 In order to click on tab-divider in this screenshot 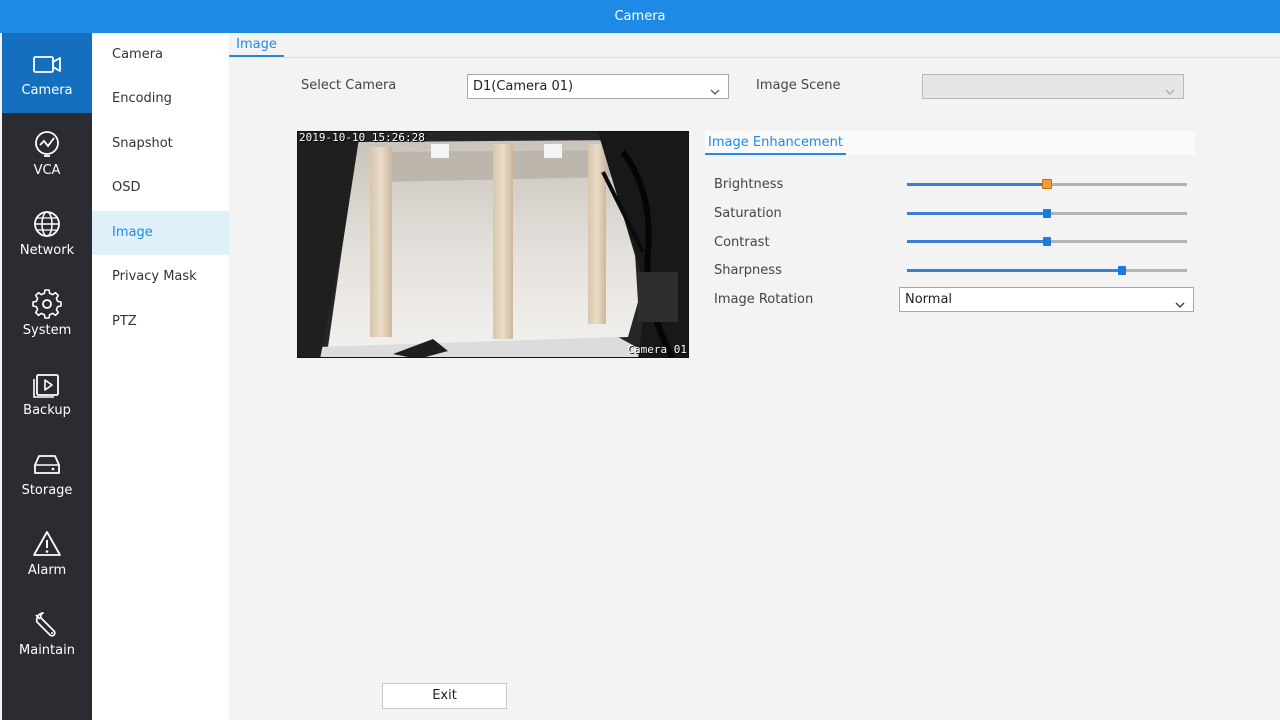, I will do `click(782, 57)`.